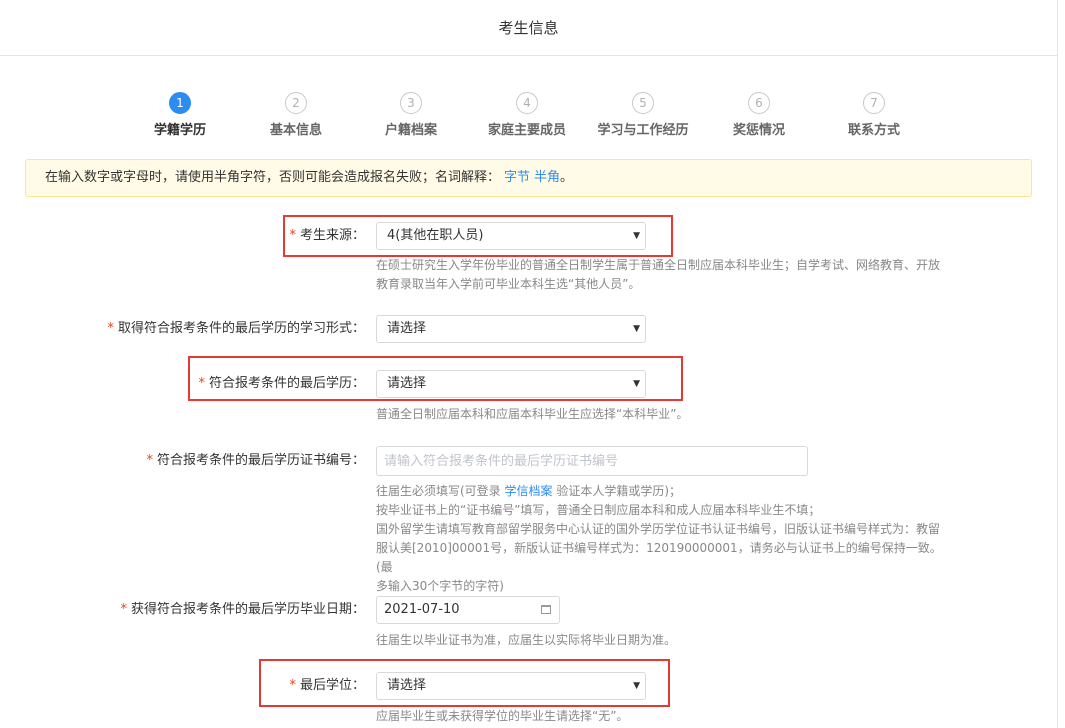 The width and height of the screenshot is (1065, 728). I want to click on step-label: 户籍档案, so click(410, 130).